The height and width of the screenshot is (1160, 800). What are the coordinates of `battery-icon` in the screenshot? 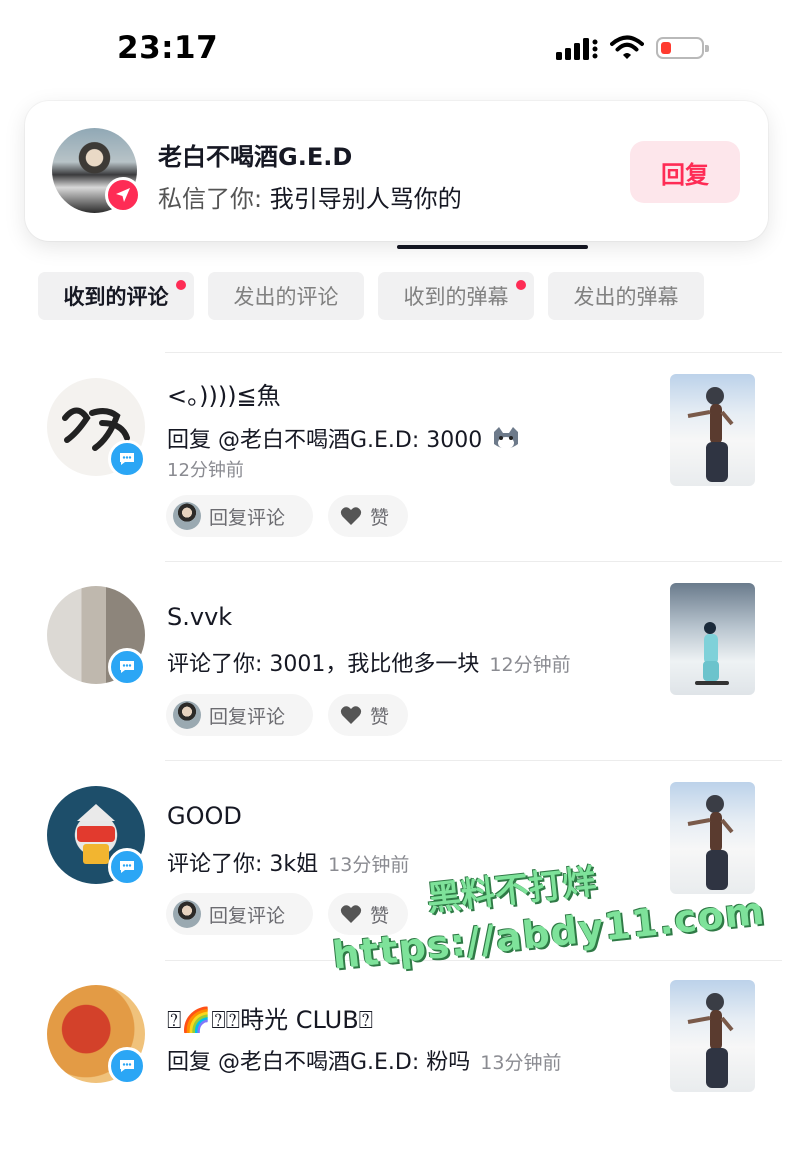 It's located at (682, 48).